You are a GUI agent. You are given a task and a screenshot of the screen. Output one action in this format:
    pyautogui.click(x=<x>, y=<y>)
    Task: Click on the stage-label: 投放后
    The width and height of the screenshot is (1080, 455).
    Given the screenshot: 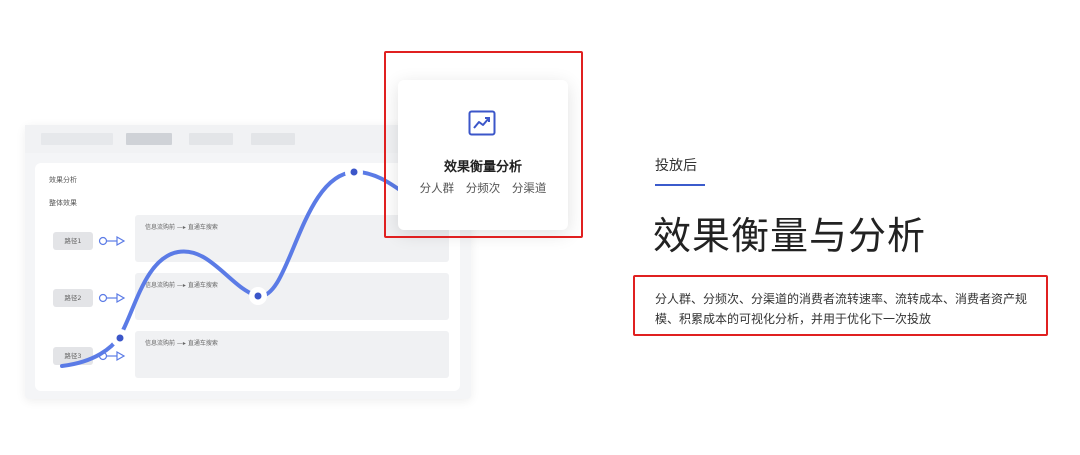 What is the action you would take?
    pyautogui.click(x=676, y=166)
    